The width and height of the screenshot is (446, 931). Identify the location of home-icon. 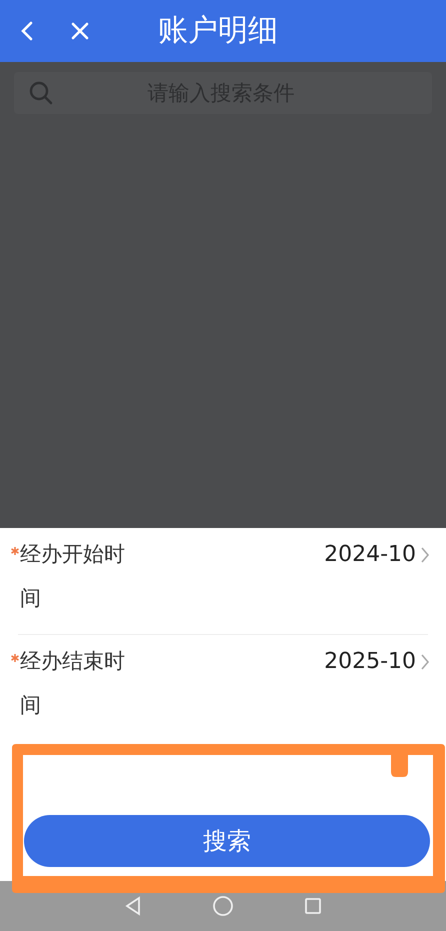
(223, 906).